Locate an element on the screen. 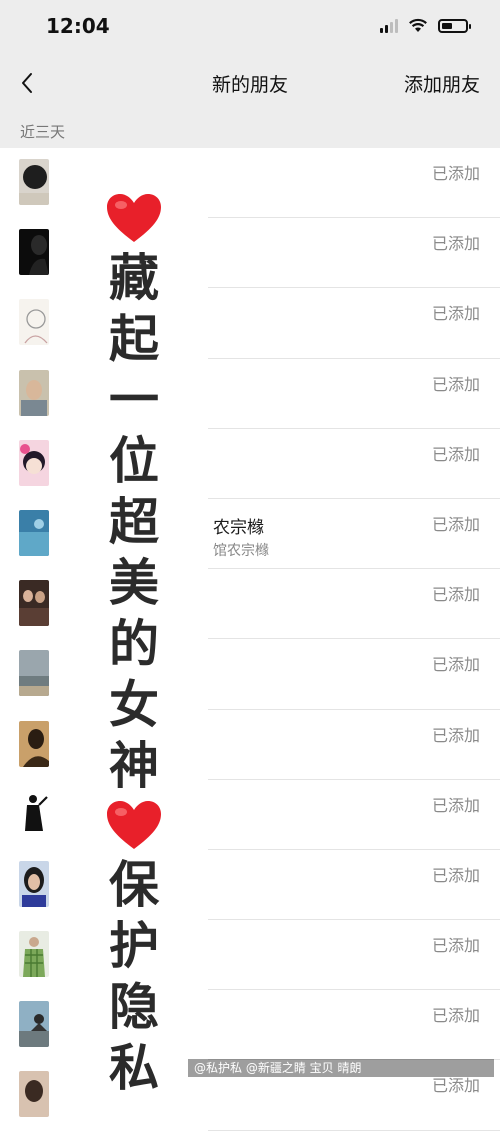 The height and width of the screenshot is (1131, 500). cellular-signal-icon is located at coordinates (389, 25).